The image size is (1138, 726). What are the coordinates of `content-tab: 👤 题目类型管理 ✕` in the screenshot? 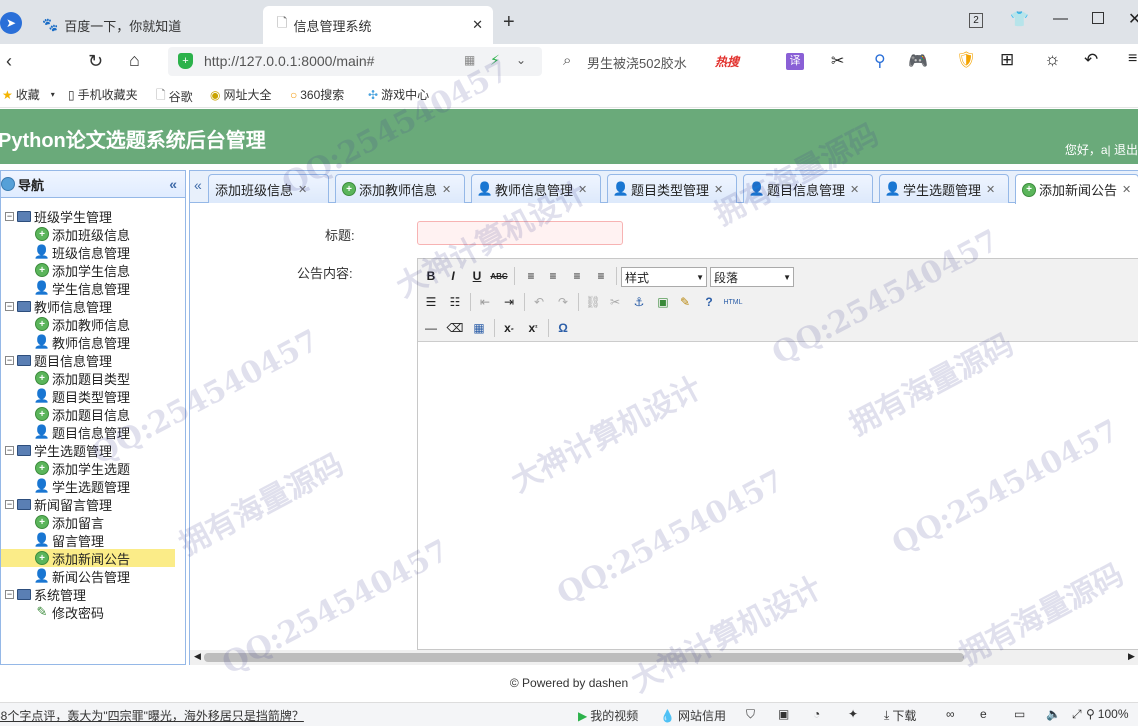 It's located at (672, 188).